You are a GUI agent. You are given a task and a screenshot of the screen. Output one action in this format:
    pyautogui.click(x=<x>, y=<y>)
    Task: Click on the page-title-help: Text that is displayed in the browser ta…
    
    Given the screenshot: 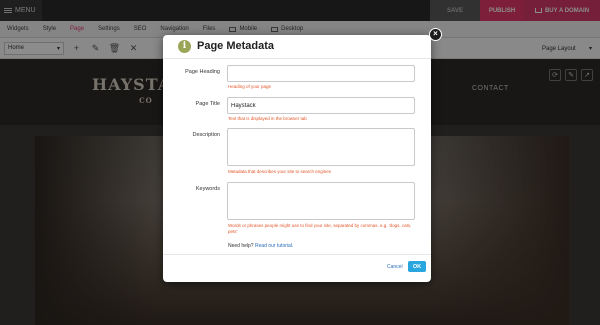 What is the action you would take?
    pyautogui.click(x=267, y=118)
    